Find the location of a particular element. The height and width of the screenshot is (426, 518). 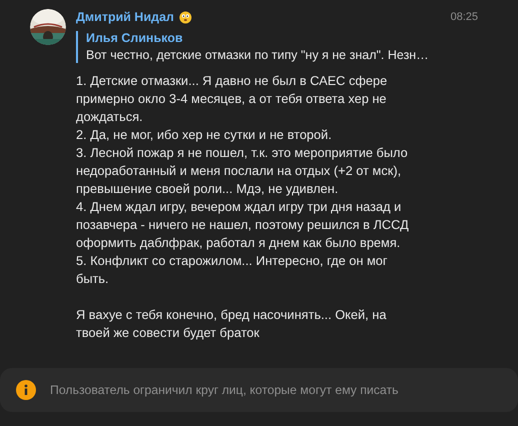

reply-author: Илья Слиньков is located at coordinates (134, 38).